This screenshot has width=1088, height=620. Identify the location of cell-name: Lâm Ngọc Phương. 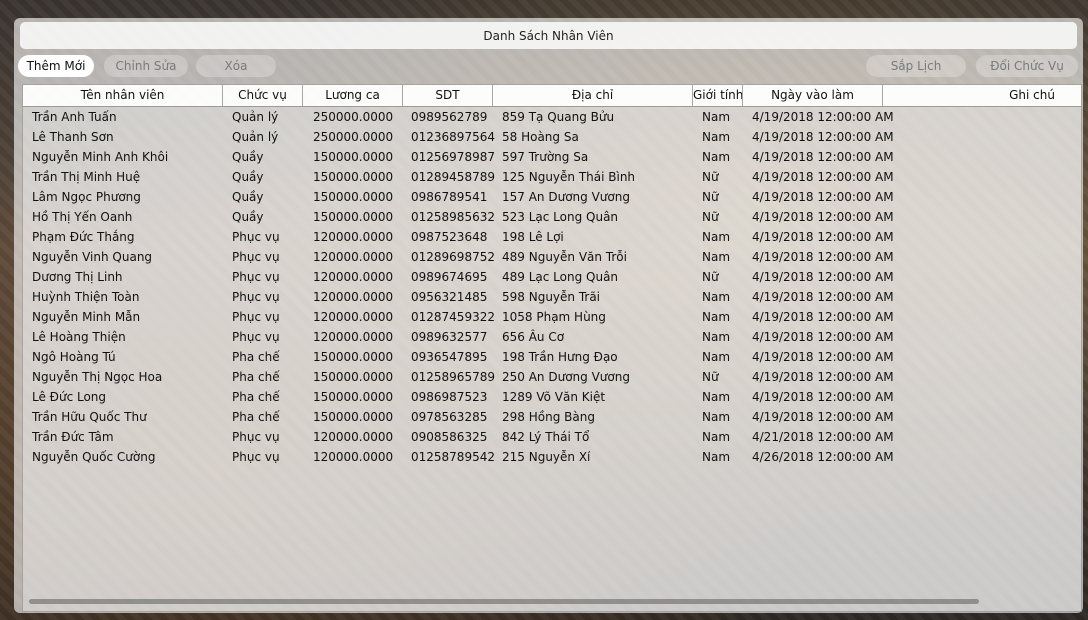
(86, 197).